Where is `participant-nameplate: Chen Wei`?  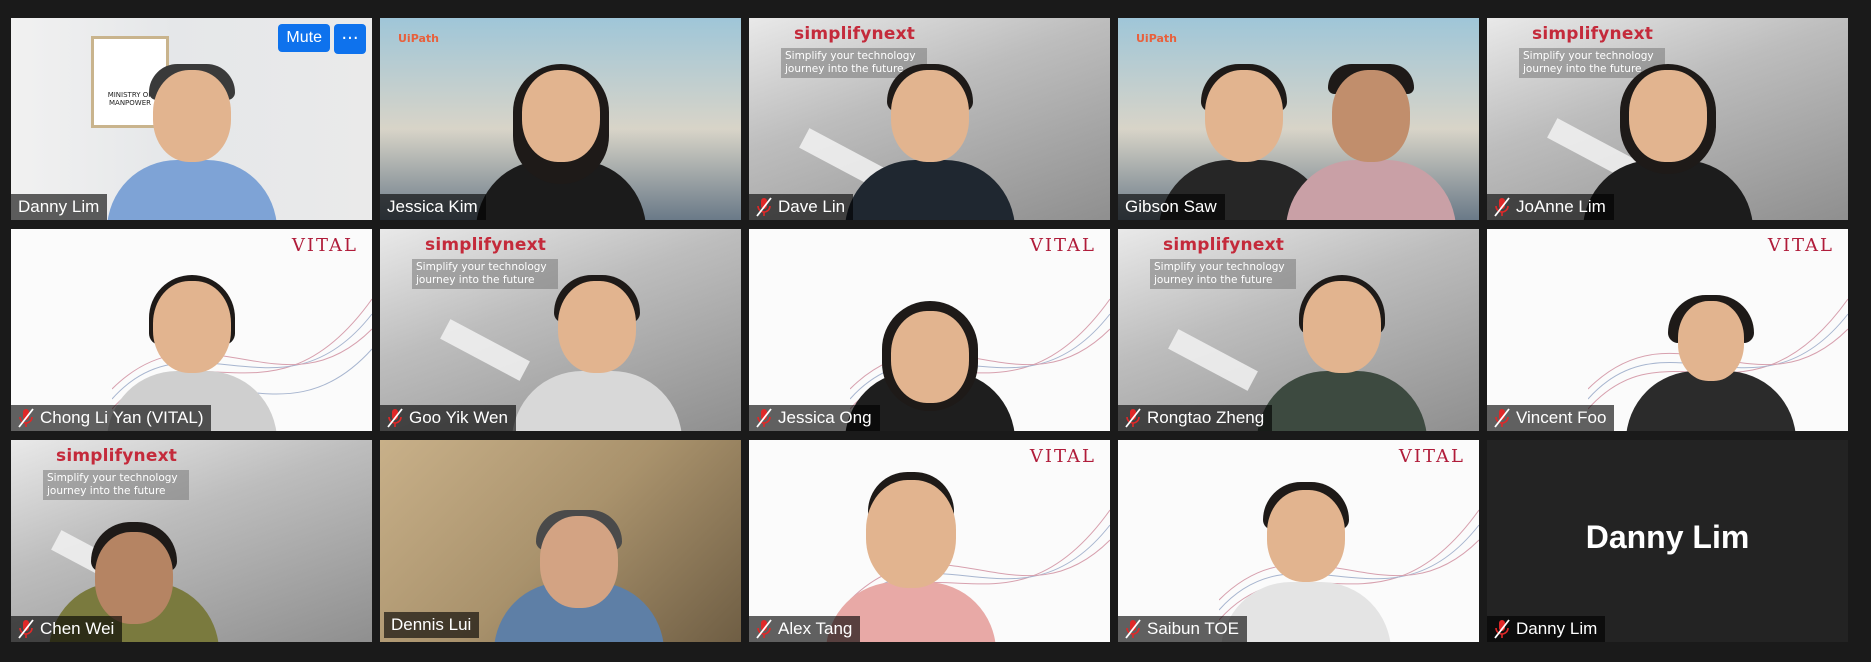 participant-nameplate: Chen Wei is located at coordinates (67, 629).